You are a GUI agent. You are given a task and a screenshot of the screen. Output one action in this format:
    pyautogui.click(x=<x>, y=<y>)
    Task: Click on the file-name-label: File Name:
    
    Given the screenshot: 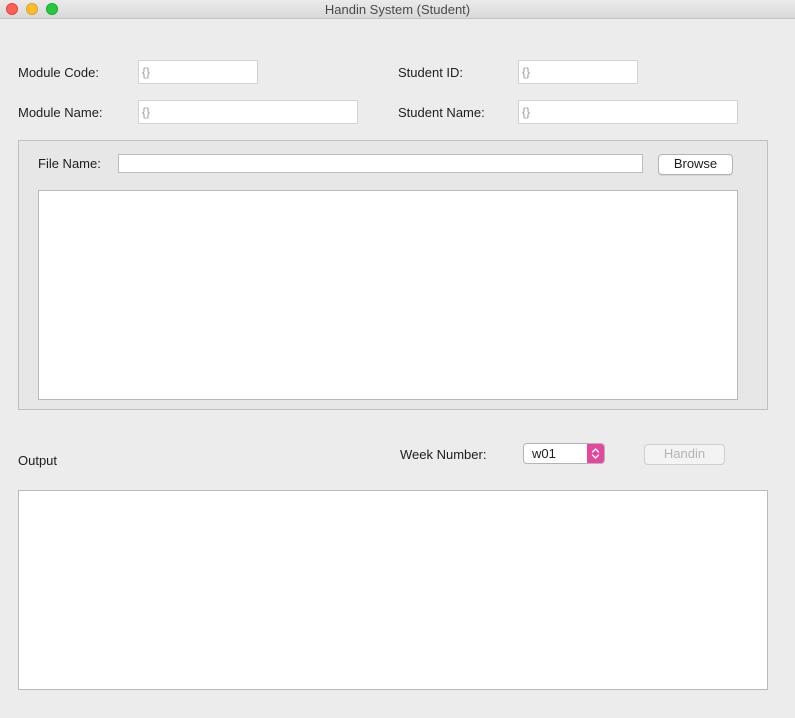 What is the action you would take?
    pyautogui.click(x=69, y=163)
    